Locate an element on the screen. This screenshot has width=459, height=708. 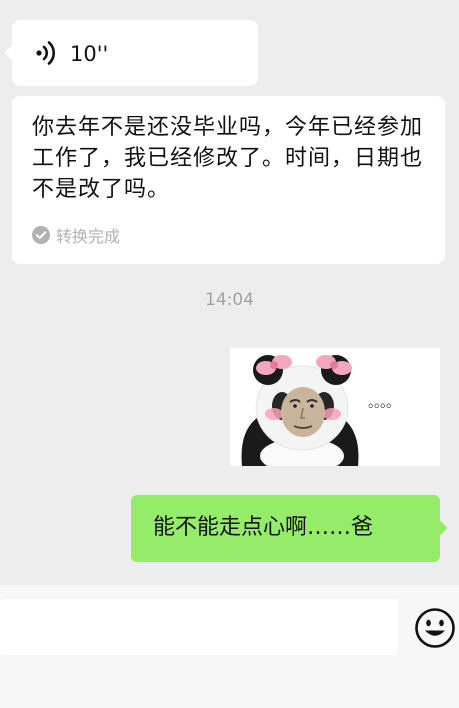
message-input is located at coordinates (199, 627).